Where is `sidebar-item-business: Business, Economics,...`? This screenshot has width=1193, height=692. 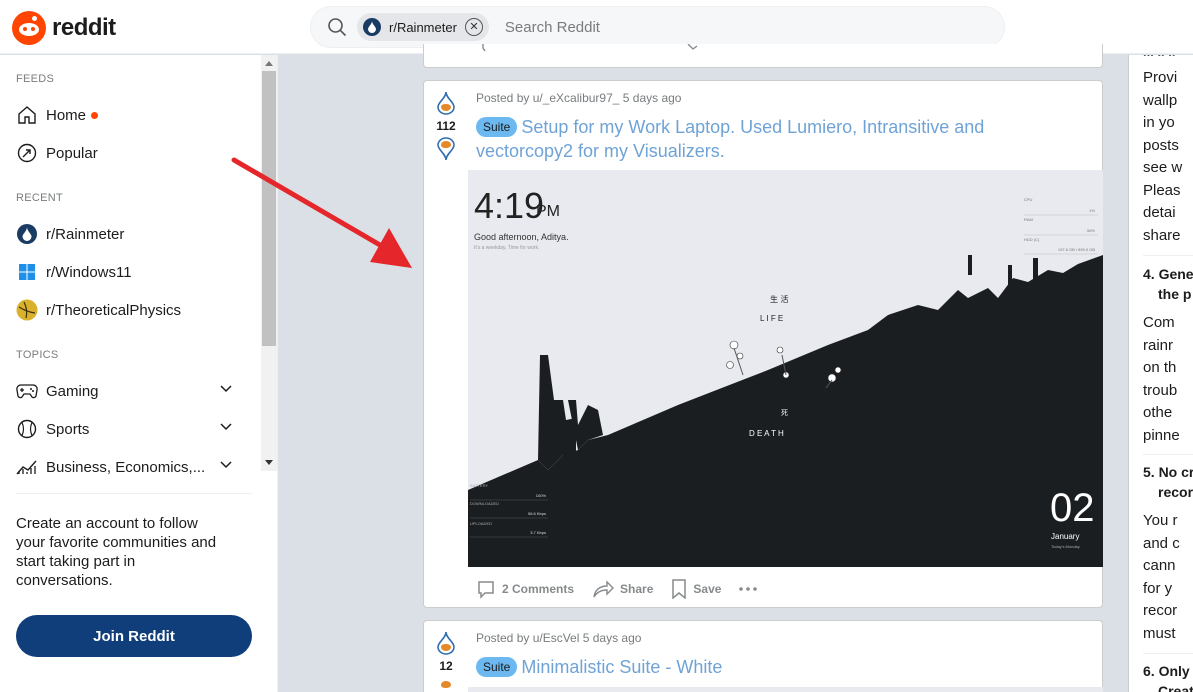
sidebar-item-business: Business, Economics,... is located at coordinates (129, 467).